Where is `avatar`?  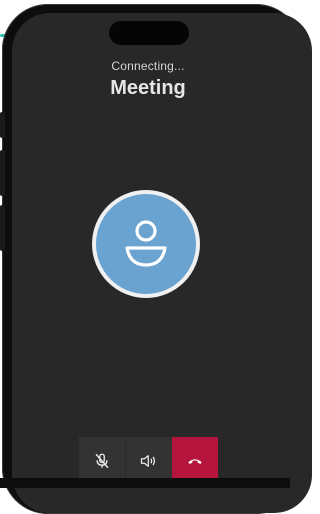 avatar is located at coordinates (146, 244).